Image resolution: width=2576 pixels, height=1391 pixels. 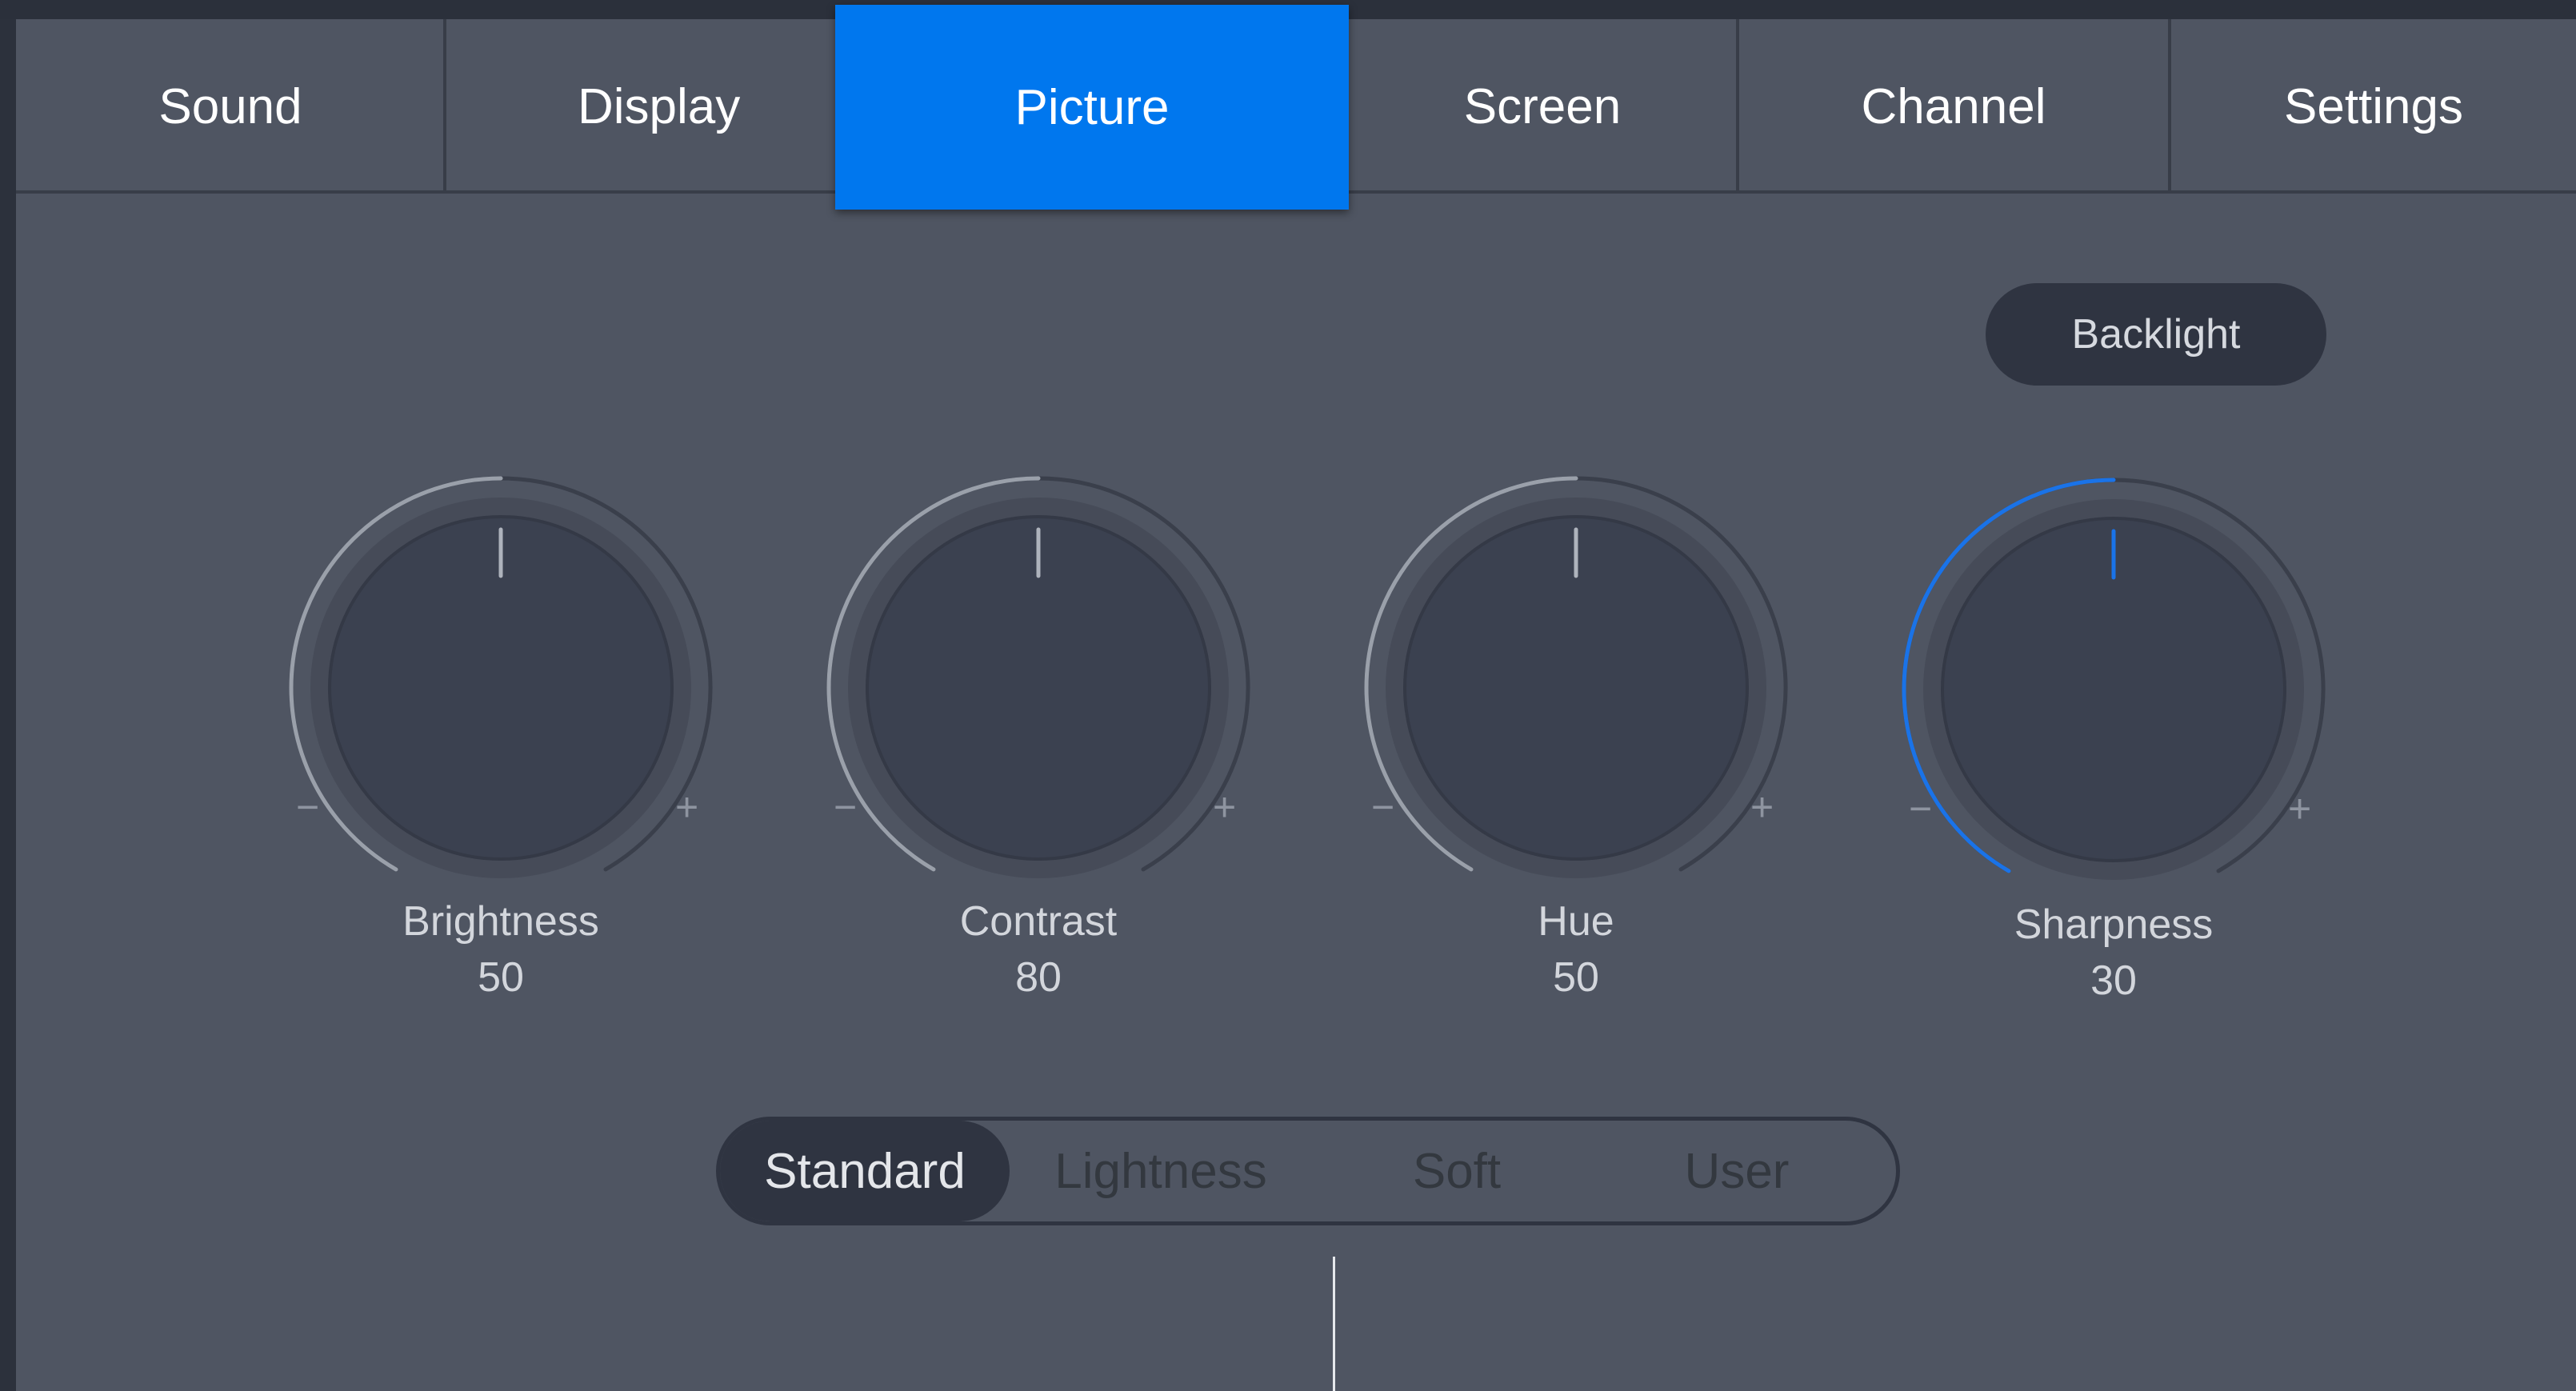 I want to click on mode-user: User, so click(x=1737, y=1171).